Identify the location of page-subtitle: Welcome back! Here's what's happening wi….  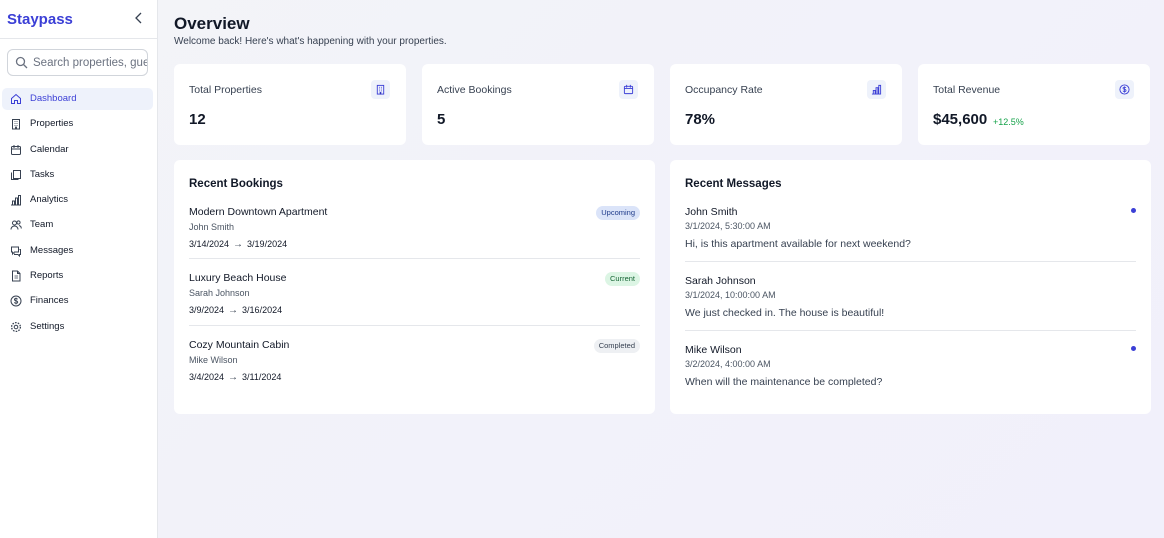
(310, 41).